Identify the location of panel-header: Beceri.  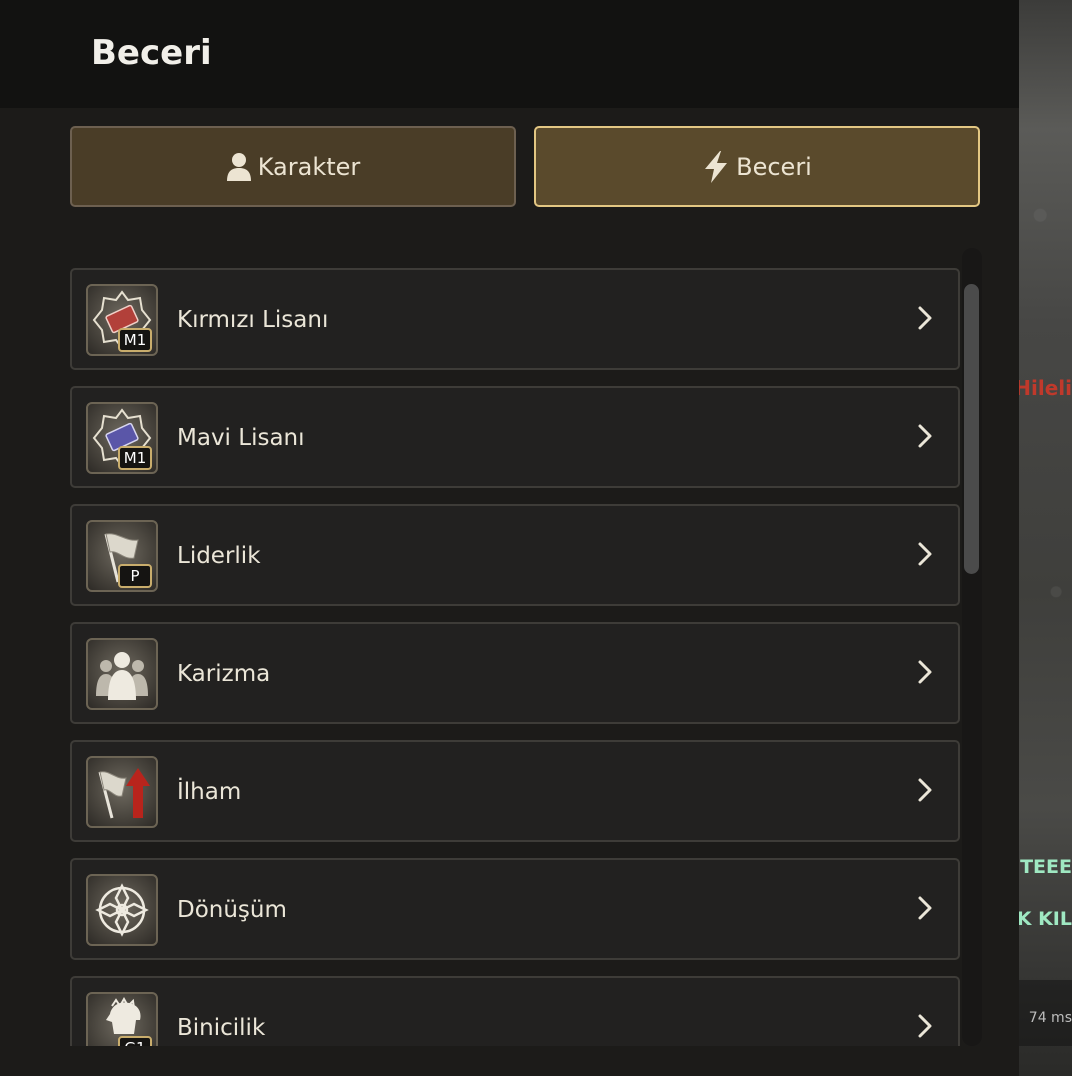
(509, 54).